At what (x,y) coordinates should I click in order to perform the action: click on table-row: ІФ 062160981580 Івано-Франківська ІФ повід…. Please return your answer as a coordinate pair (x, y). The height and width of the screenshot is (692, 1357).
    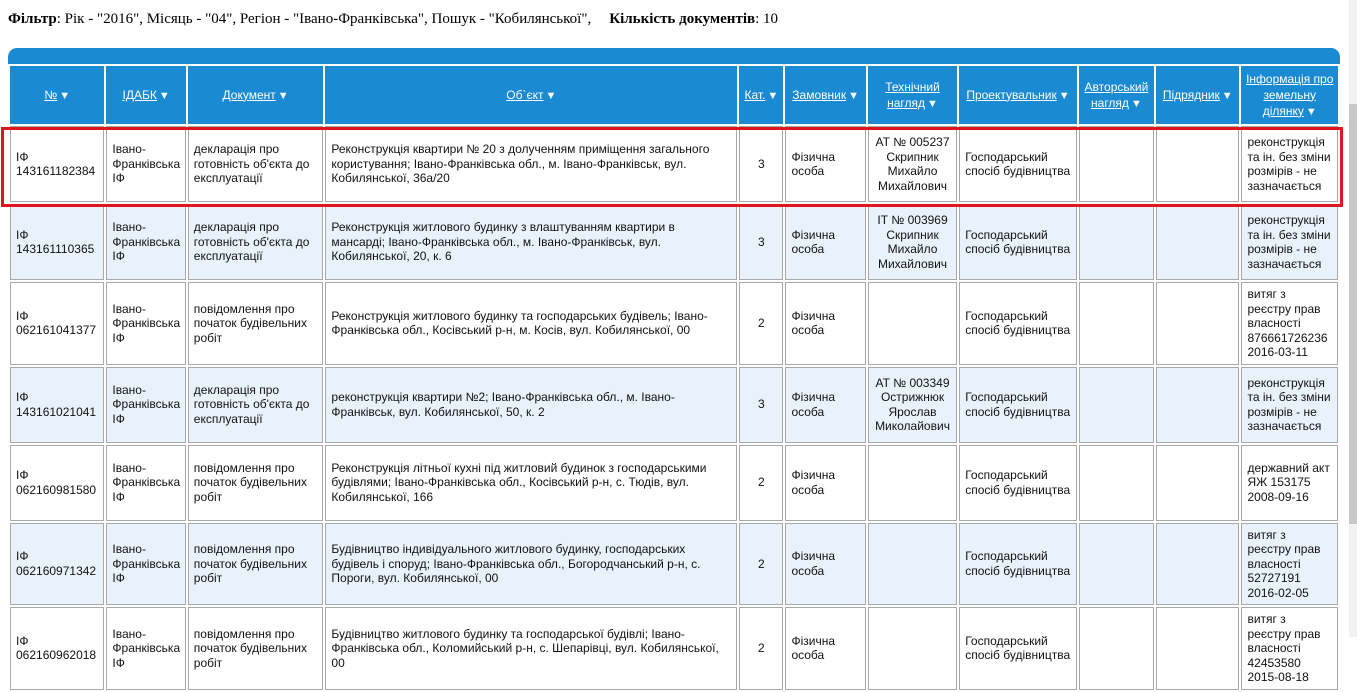
    Looking at the image, I should click on (674, 482).